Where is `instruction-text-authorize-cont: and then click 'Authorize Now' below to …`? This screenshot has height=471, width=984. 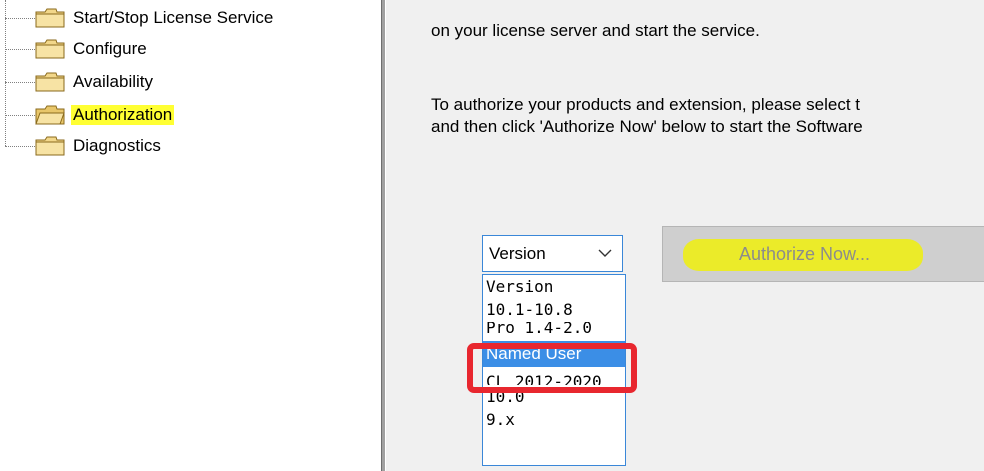 instruction-text-authorize-cont: and then click 'Authorize Now' below to … is located at coordinates (647, 126).